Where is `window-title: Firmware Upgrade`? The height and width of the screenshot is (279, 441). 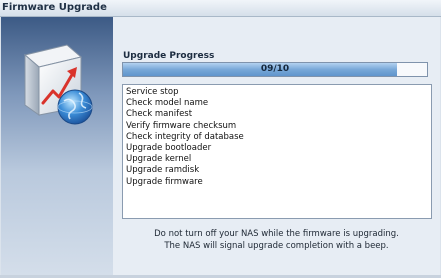
window-title: Firmware Upgrade is located at coordinates (54, 7).